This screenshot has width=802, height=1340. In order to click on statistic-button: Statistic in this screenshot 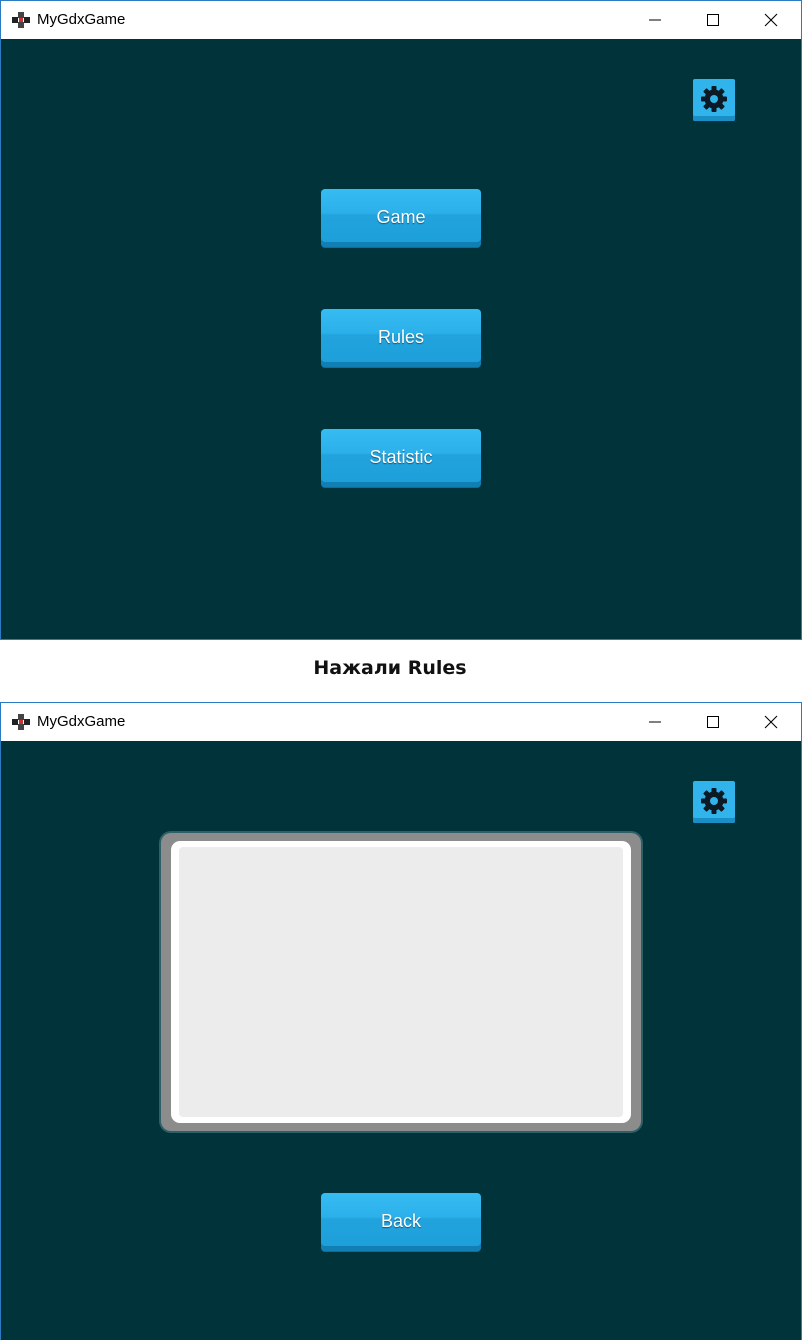, I will do `click(401, 458)`.